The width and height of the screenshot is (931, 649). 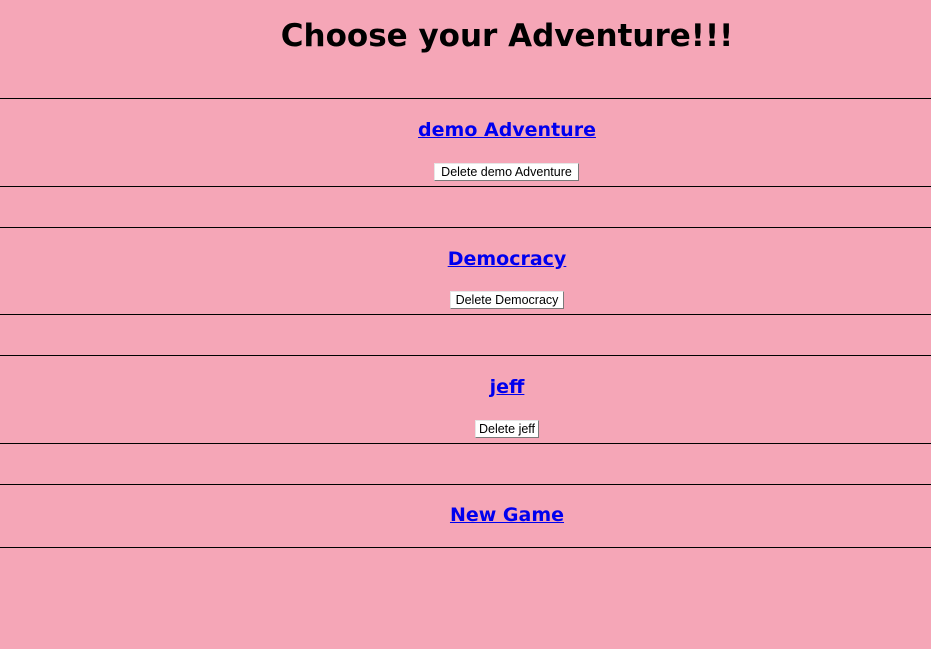 What do you see at coordinates (507, 259) in the screenshot?
I see `game-link-label: Democracy` at bounding box center [507, 259].